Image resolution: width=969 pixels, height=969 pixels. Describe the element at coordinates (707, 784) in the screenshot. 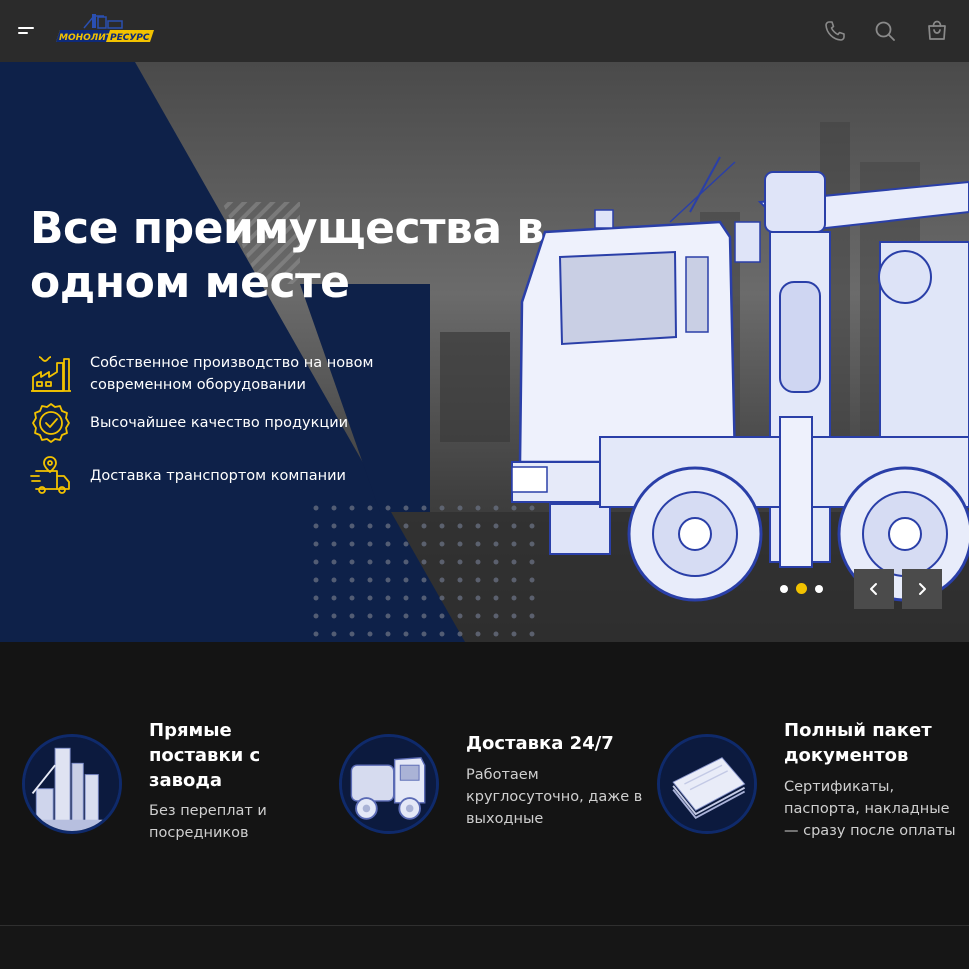

I see `documents-image` at that location.